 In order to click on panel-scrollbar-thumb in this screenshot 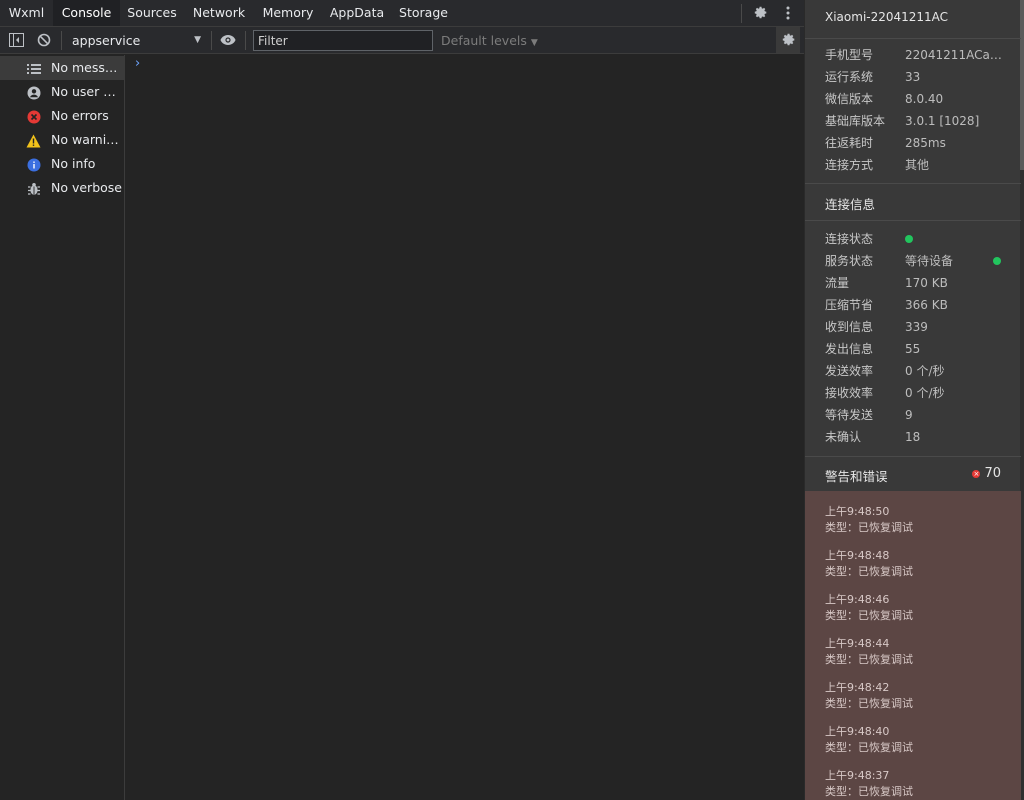, I will do `click(1022, 85)`.